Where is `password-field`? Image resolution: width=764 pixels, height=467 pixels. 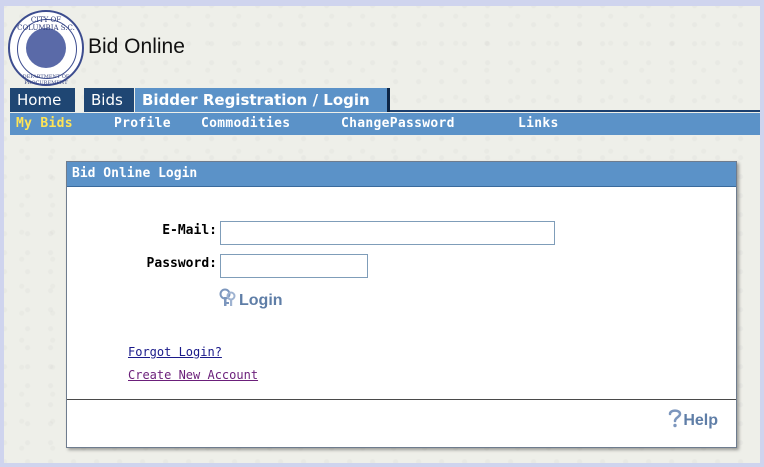
password-field is located at coordinates (294, 266).